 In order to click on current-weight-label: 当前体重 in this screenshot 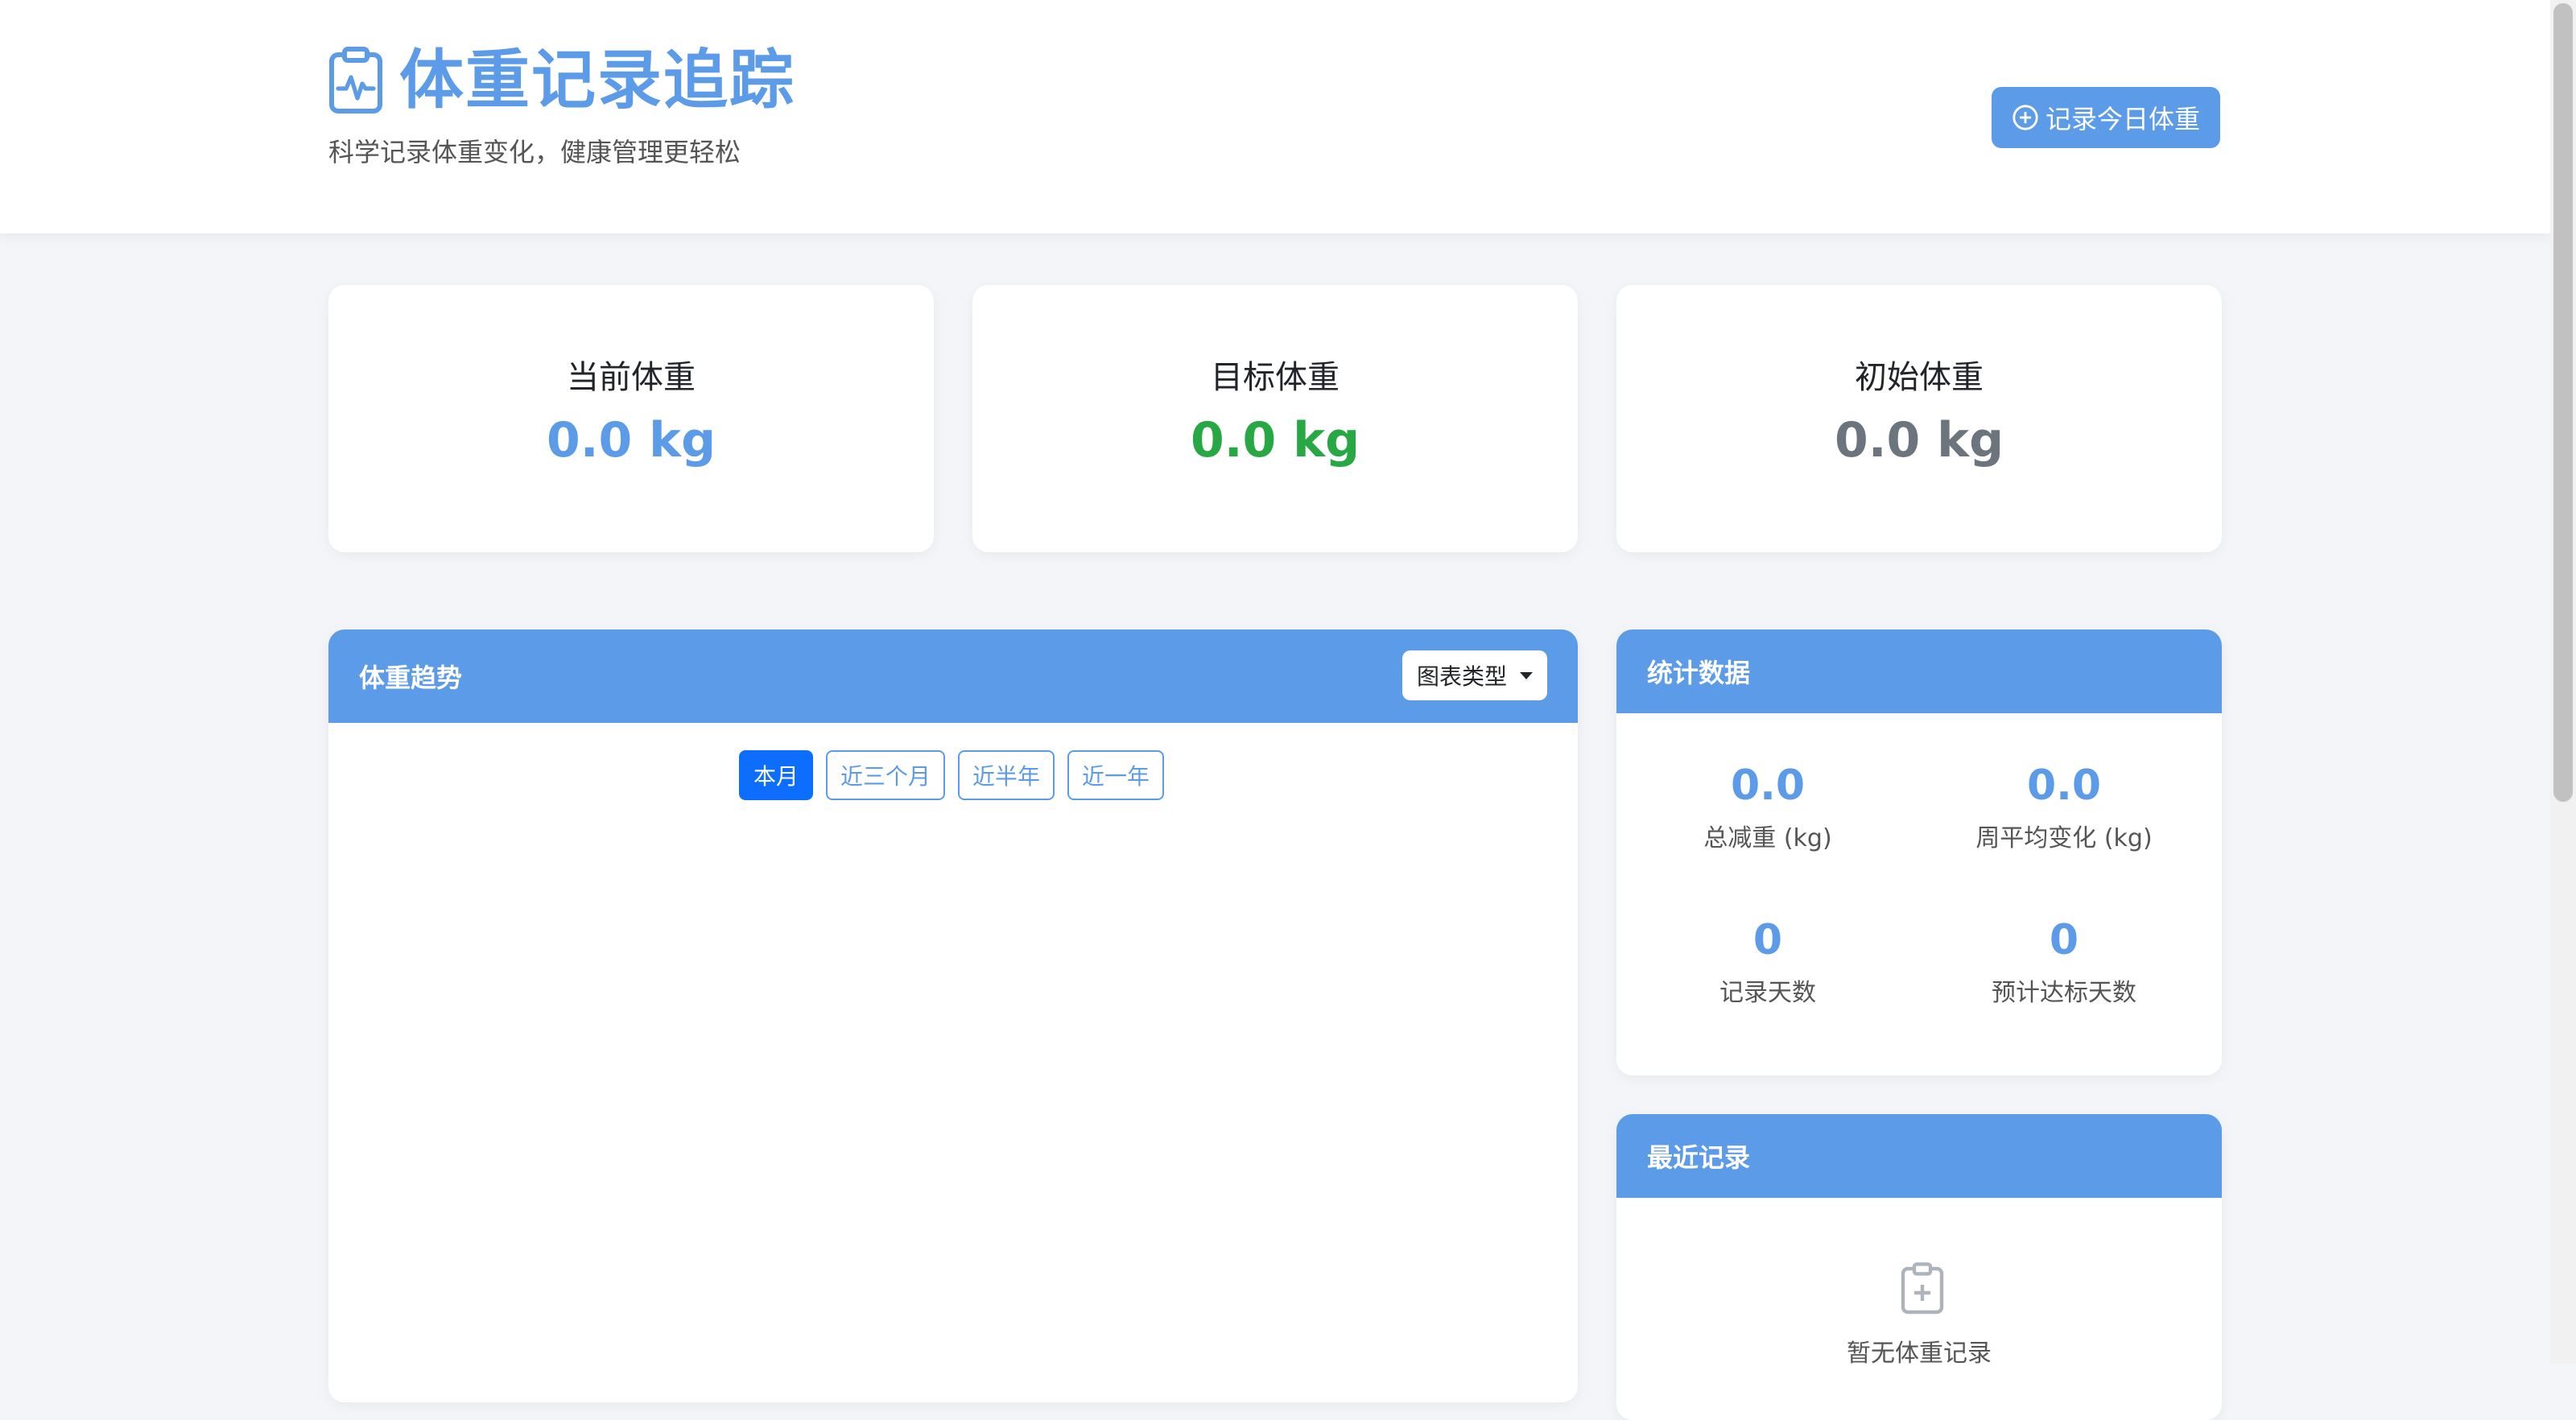, I will do `click(631, 377)`.